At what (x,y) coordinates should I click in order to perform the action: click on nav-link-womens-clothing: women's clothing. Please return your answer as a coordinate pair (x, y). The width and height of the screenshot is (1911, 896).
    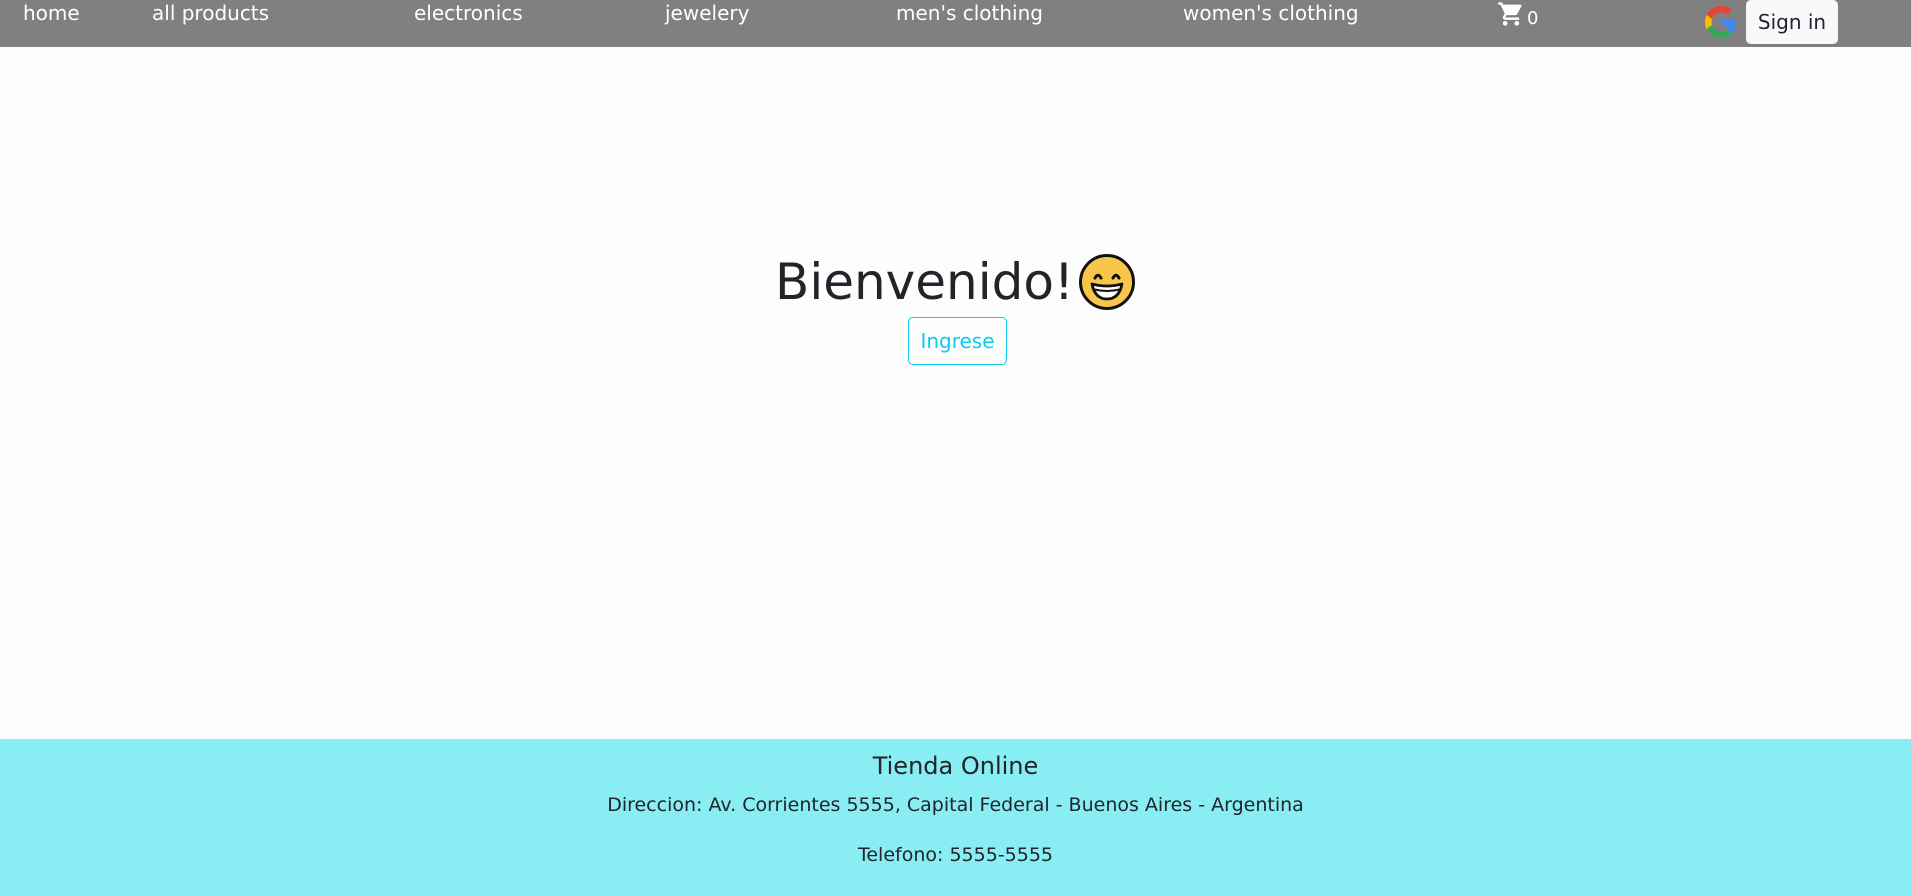
    Looking at the image, I should click on (1271, 13).